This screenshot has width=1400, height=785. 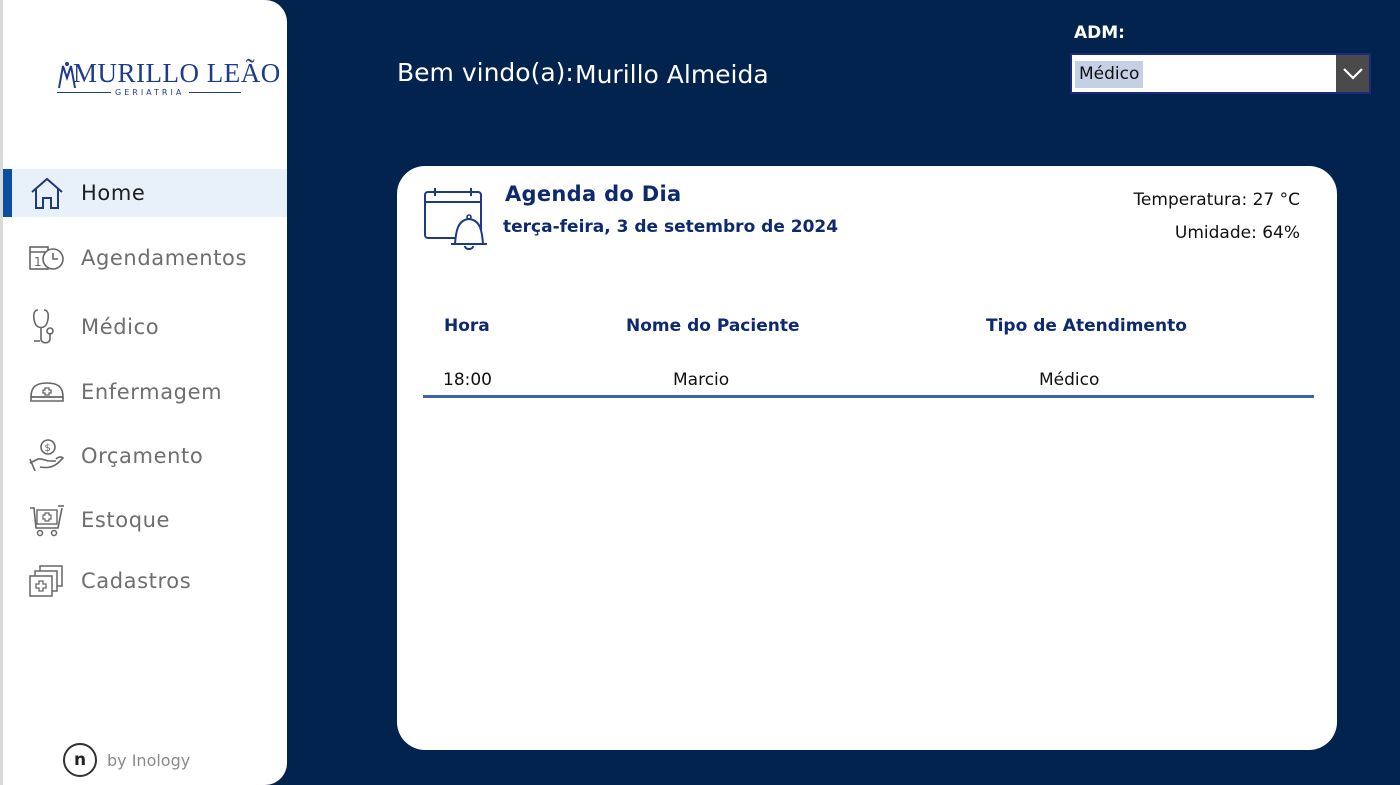 I want to click on row-divider, so click(x=868, y=396).